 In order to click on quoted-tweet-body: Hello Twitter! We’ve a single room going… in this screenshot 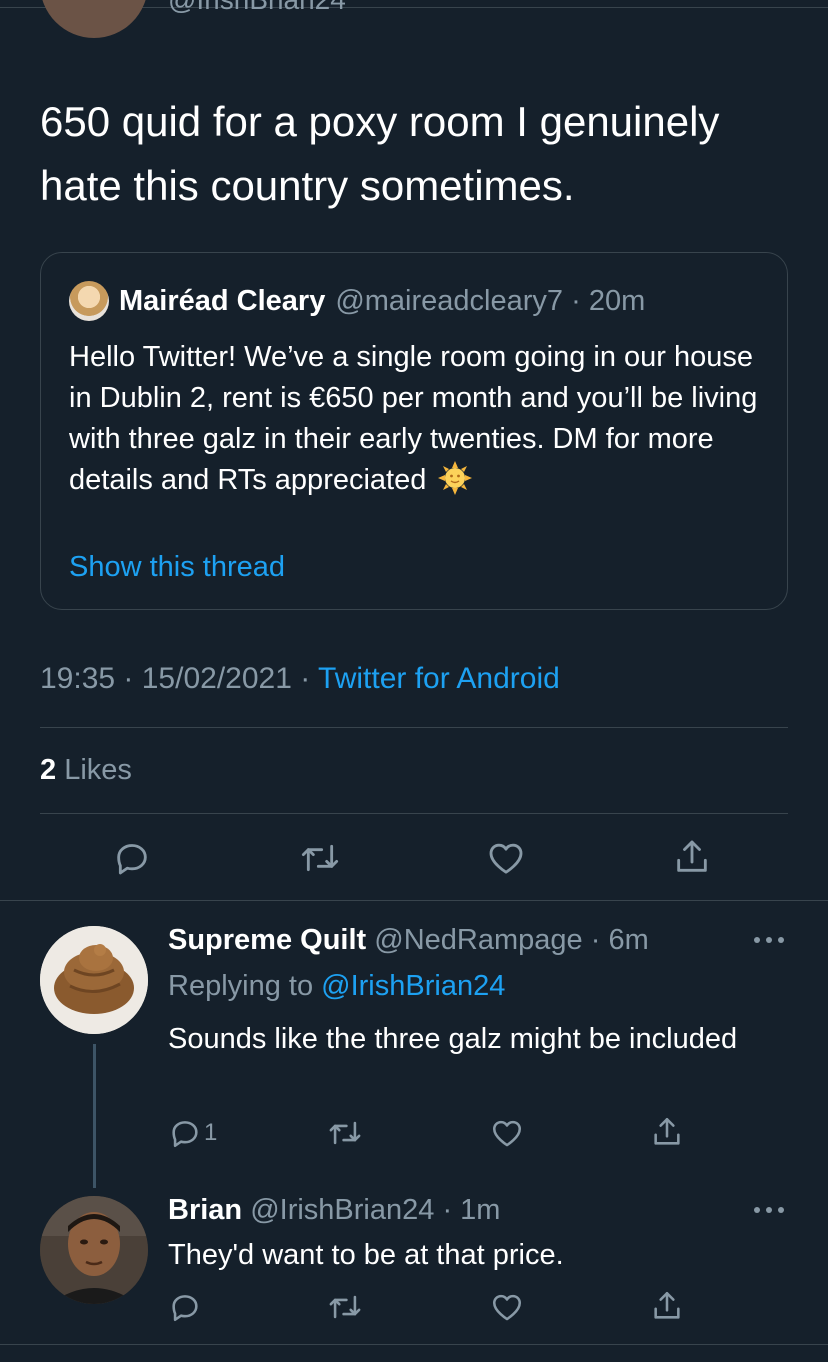, I will do `click(414, 419)`.